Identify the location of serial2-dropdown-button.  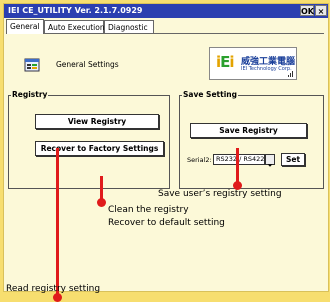
(270, 160).